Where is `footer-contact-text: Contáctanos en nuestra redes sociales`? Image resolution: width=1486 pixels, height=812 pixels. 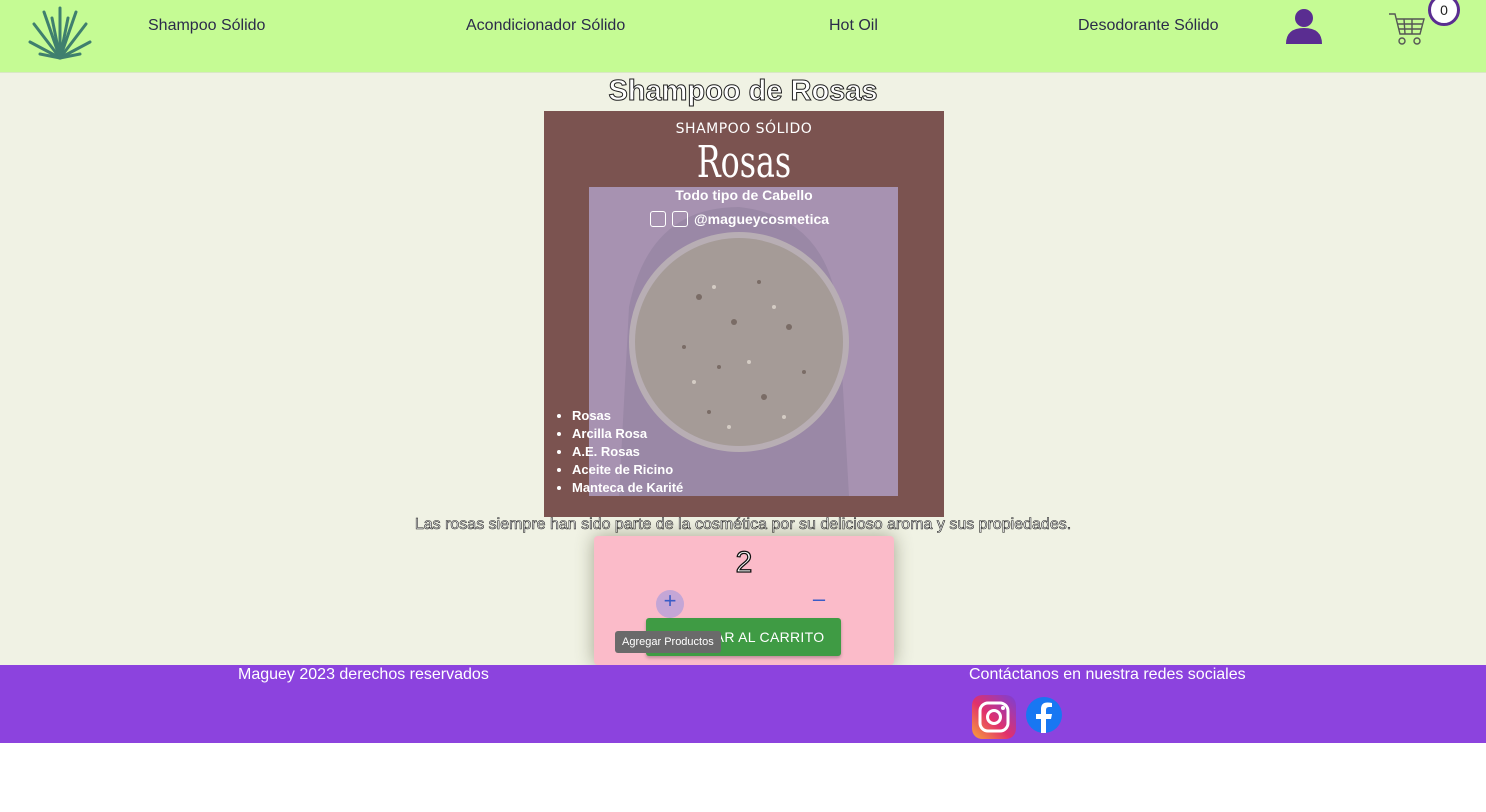
footer-contact-text: Contáctanos en nuestra redes sociales is located at coordinates (1107, 674).